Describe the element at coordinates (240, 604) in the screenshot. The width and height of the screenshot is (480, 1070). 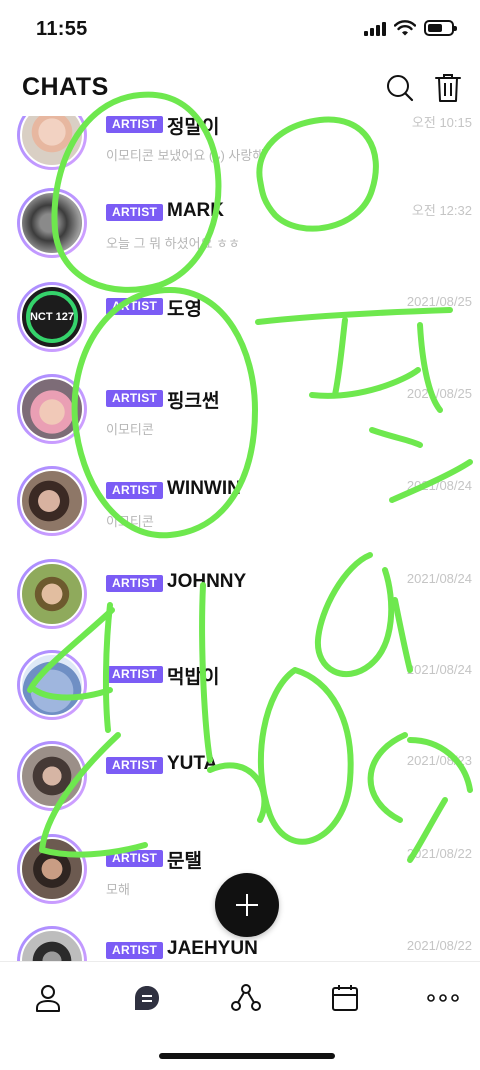
I see `chat-row: ARTIST JOHNNY 2021/08/24` at that location.